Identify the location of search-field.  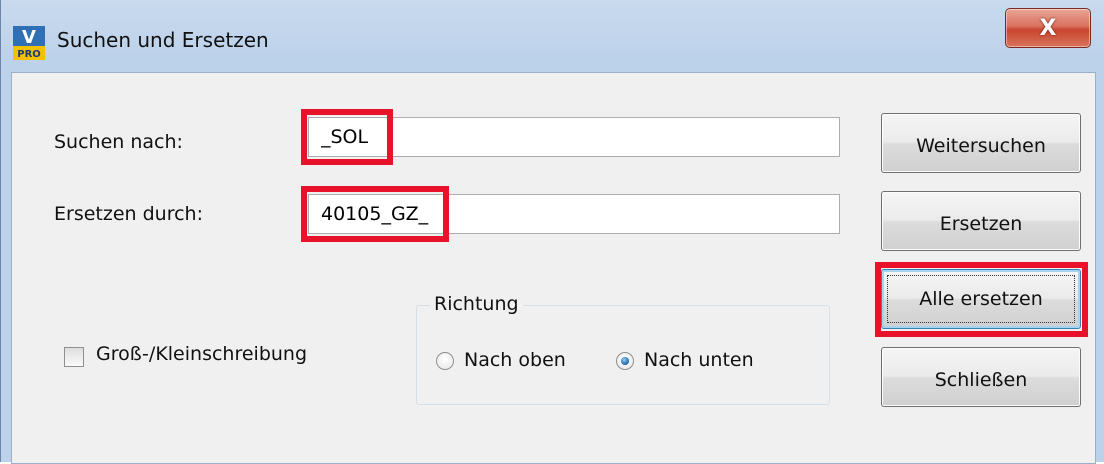
(574, 137).